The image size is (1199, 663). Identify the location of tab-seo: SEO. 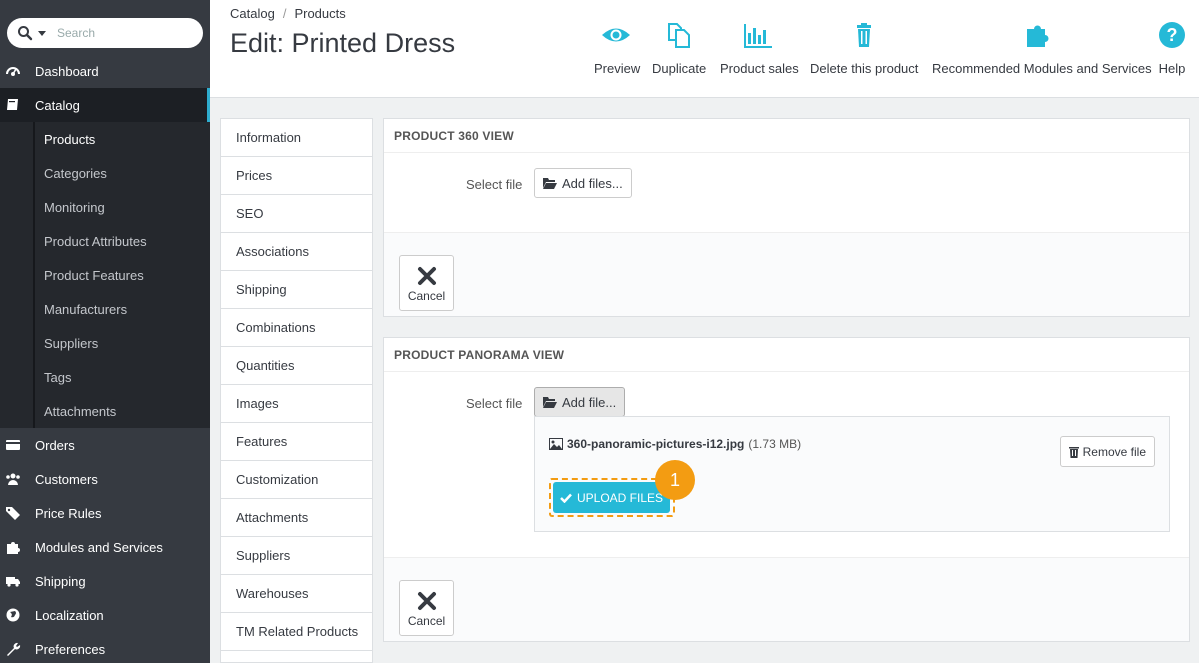
(296, 214).